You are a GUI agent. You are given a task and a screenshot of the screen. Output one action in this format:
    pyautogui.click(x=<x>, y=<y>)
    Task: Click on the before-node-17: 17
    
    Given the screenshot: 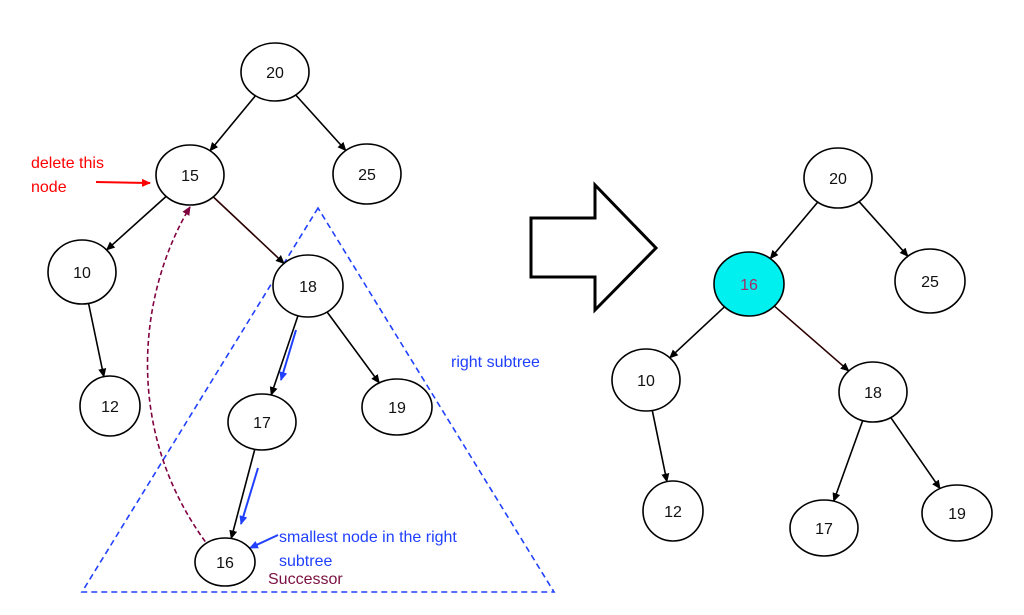 What is the action you would take?
    pyautogui.click(x=262, y=422)
    